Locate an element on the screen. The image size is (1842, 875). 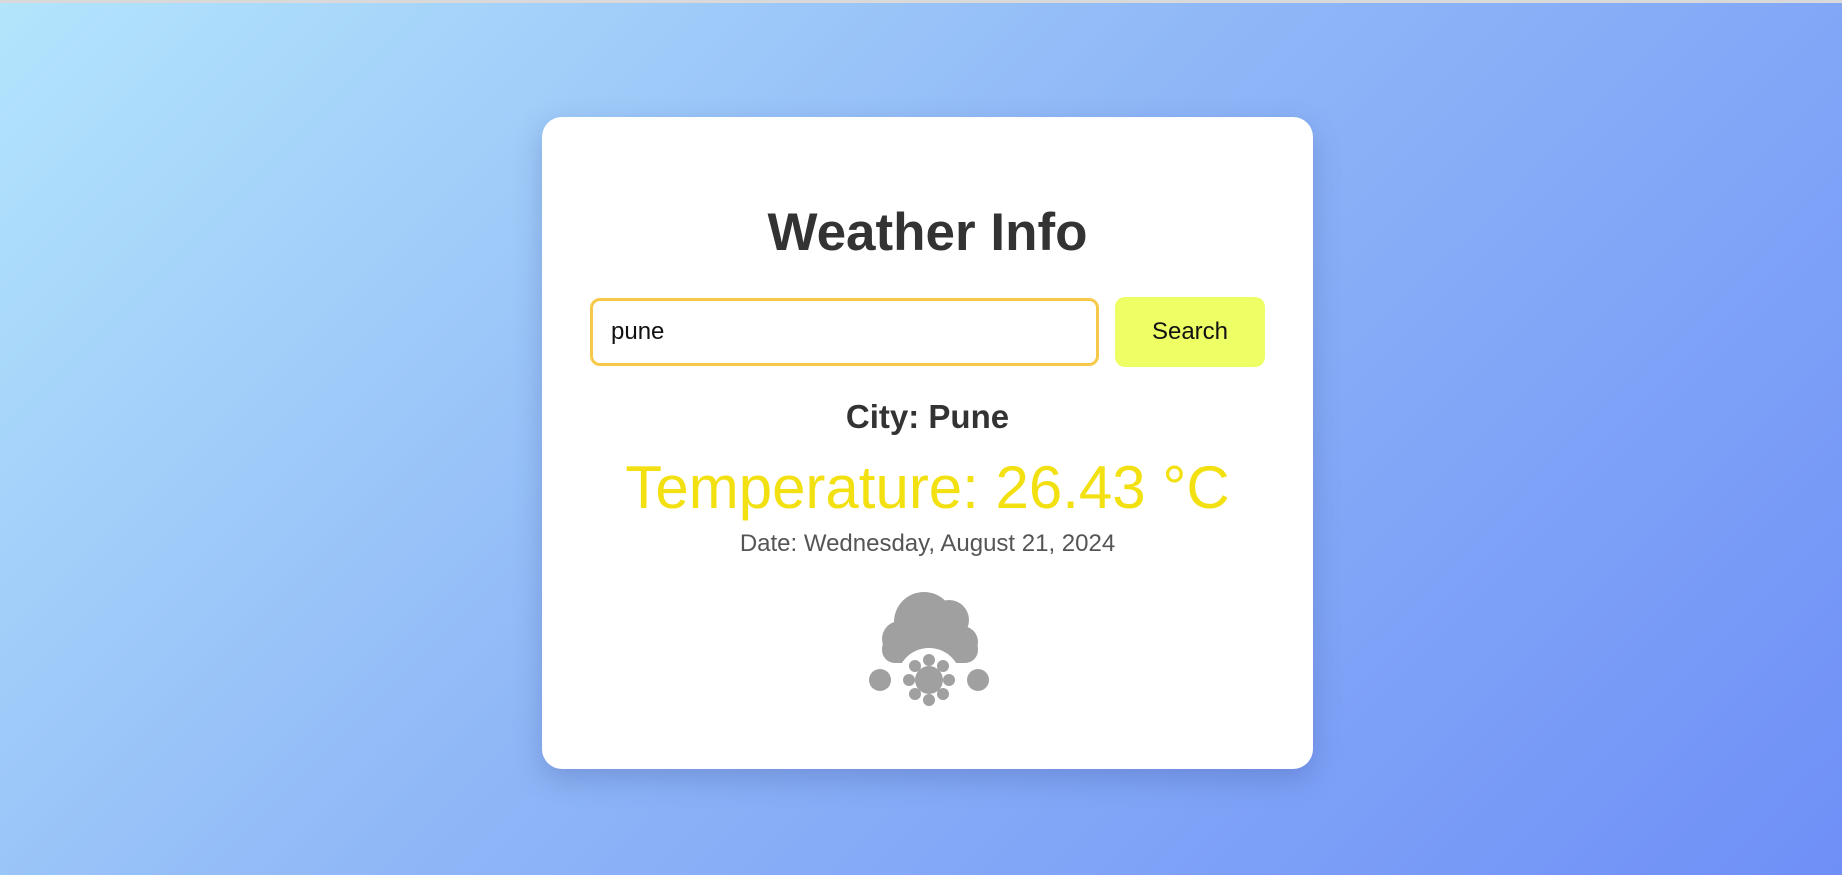
snow-cloud-icon is located at coordinates (929, 652).